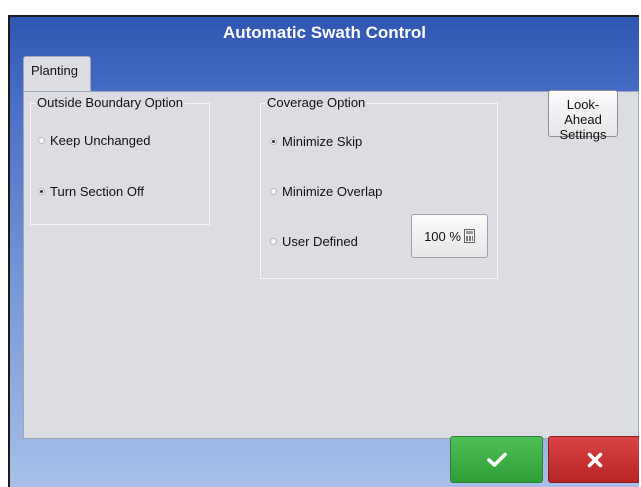  I want to click on window-title: Automatic Swath Control, so click(324, 32).